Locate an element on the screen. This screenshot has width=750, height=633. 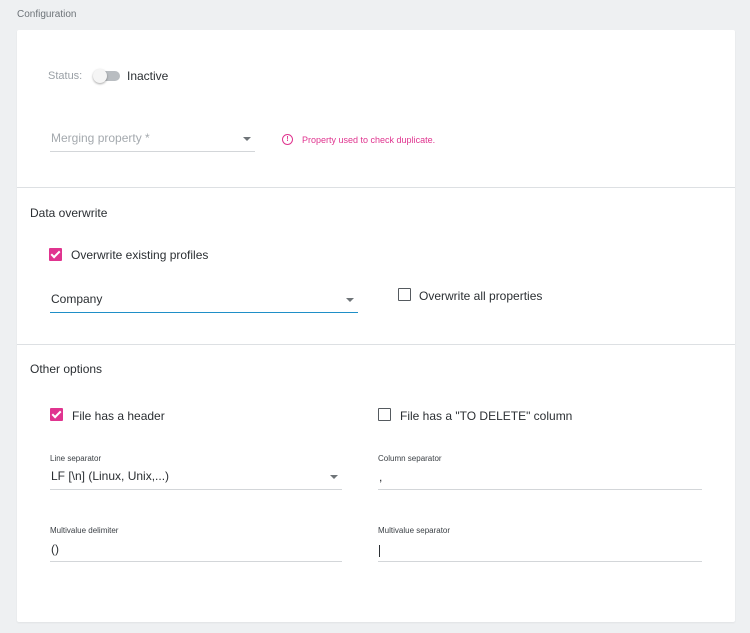
to-delete-checkbox is located at coordinates (384, 414).